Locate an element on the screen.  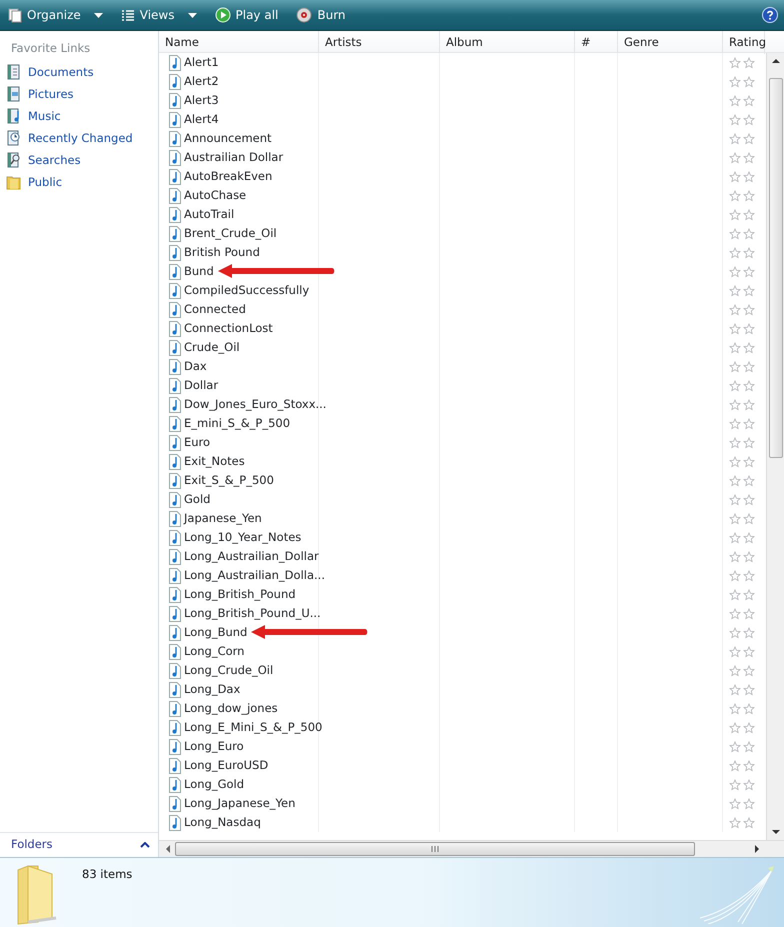
file-name: Long_British_Pound is located at coordinates (240, 595).